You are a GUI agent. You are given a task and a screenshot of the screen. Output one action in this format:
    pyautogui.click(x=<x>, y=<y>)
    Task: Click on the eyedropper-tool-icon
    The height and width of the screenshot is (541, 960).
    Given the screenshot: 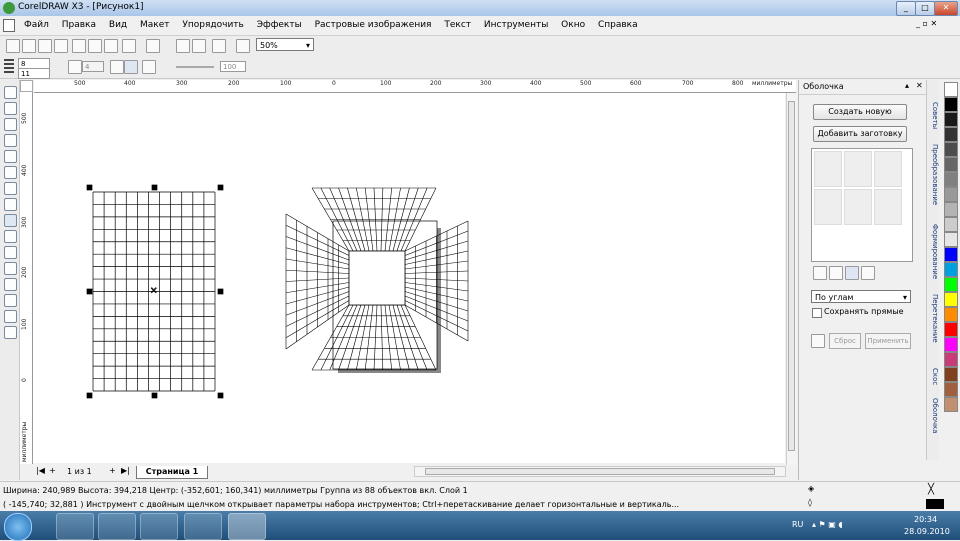 What is the action you would take?
    pyautogui.click(x=10, y=284)
    